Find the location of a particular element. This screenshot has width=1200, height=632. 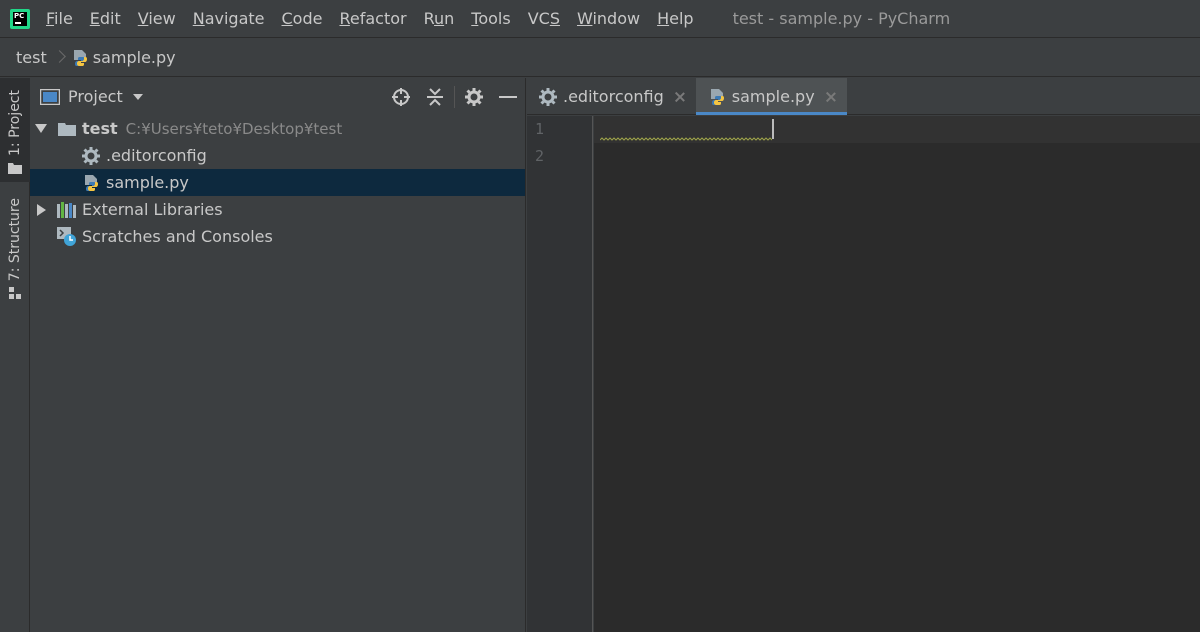

tree-item-root: test C:¥Users¥teto¥Desktop¥test is located at coordinates (277, 128).